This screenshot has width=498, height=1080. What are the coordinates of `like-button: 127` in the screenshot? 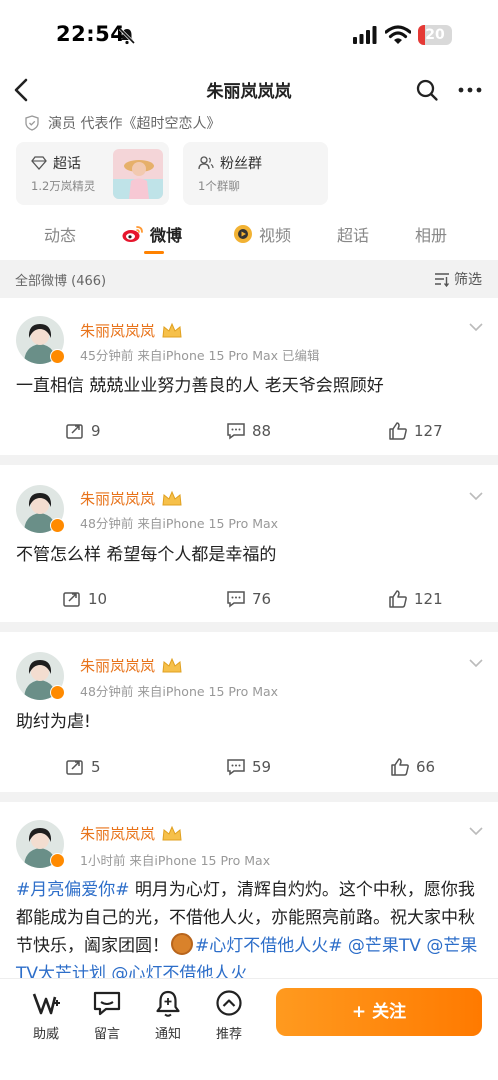 It's located at (415, 431).